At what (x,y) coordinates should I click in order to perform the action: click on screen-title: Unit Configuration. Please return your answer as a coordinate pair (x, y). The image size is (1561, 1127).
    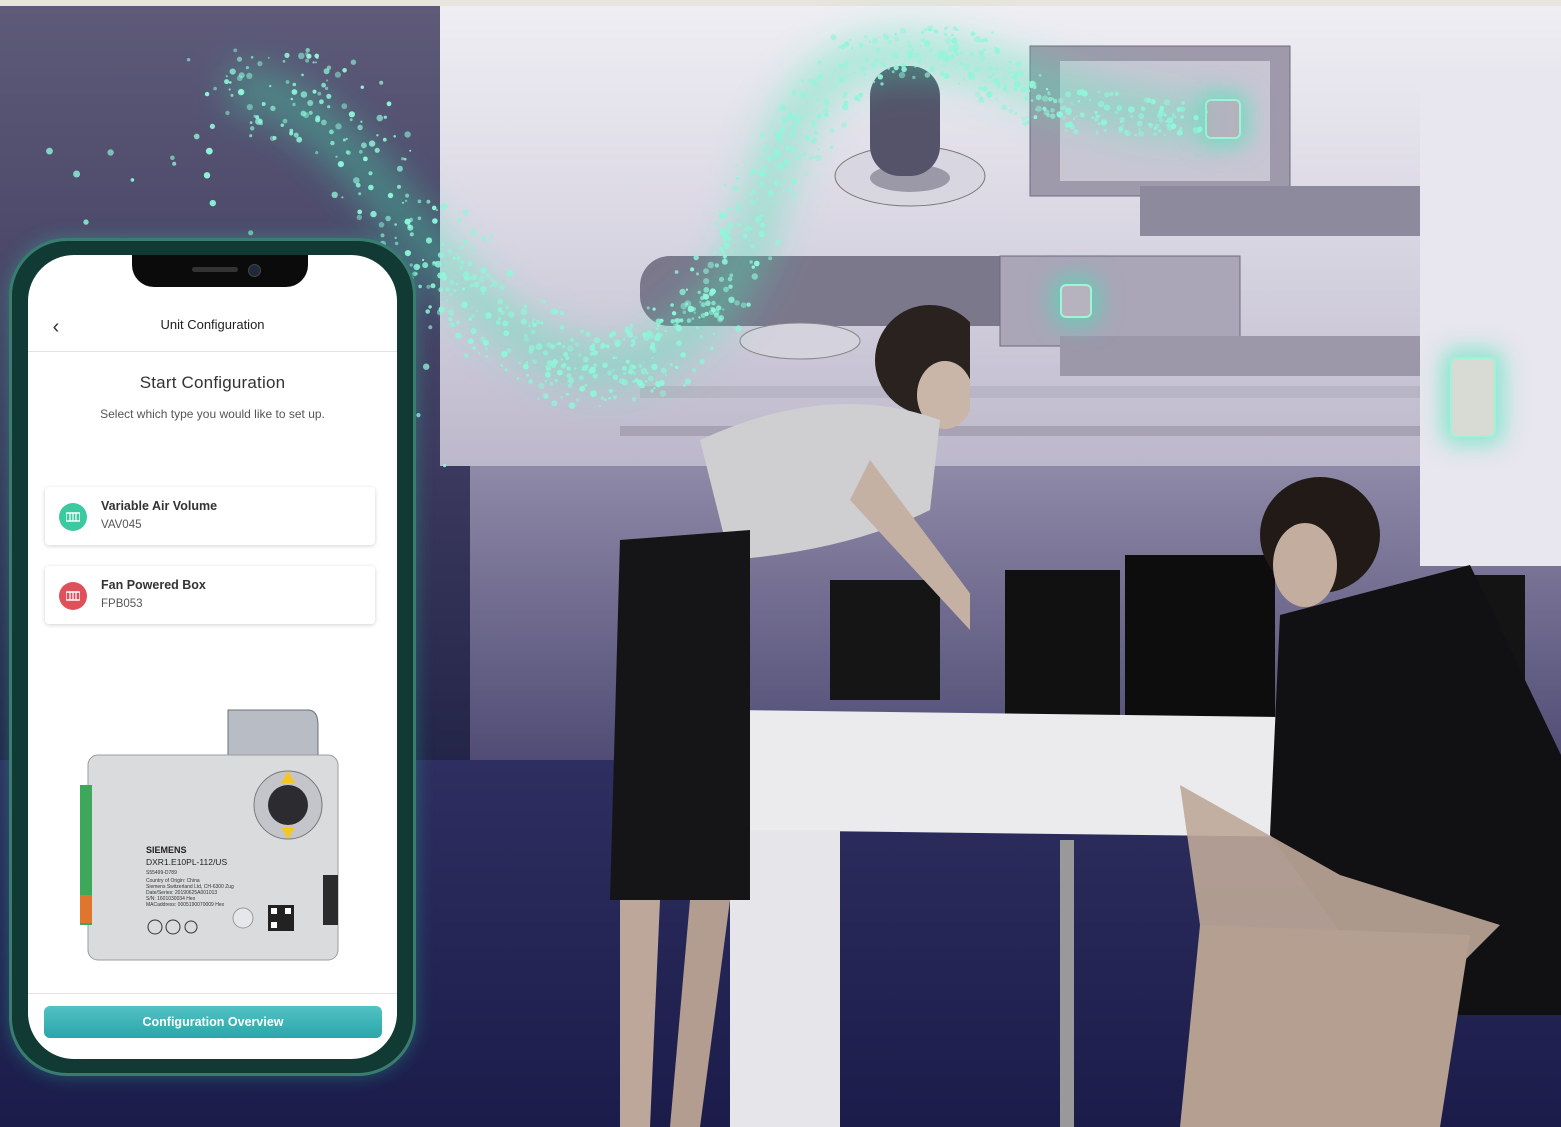
    Looking at the image, I should click on (212, 324).